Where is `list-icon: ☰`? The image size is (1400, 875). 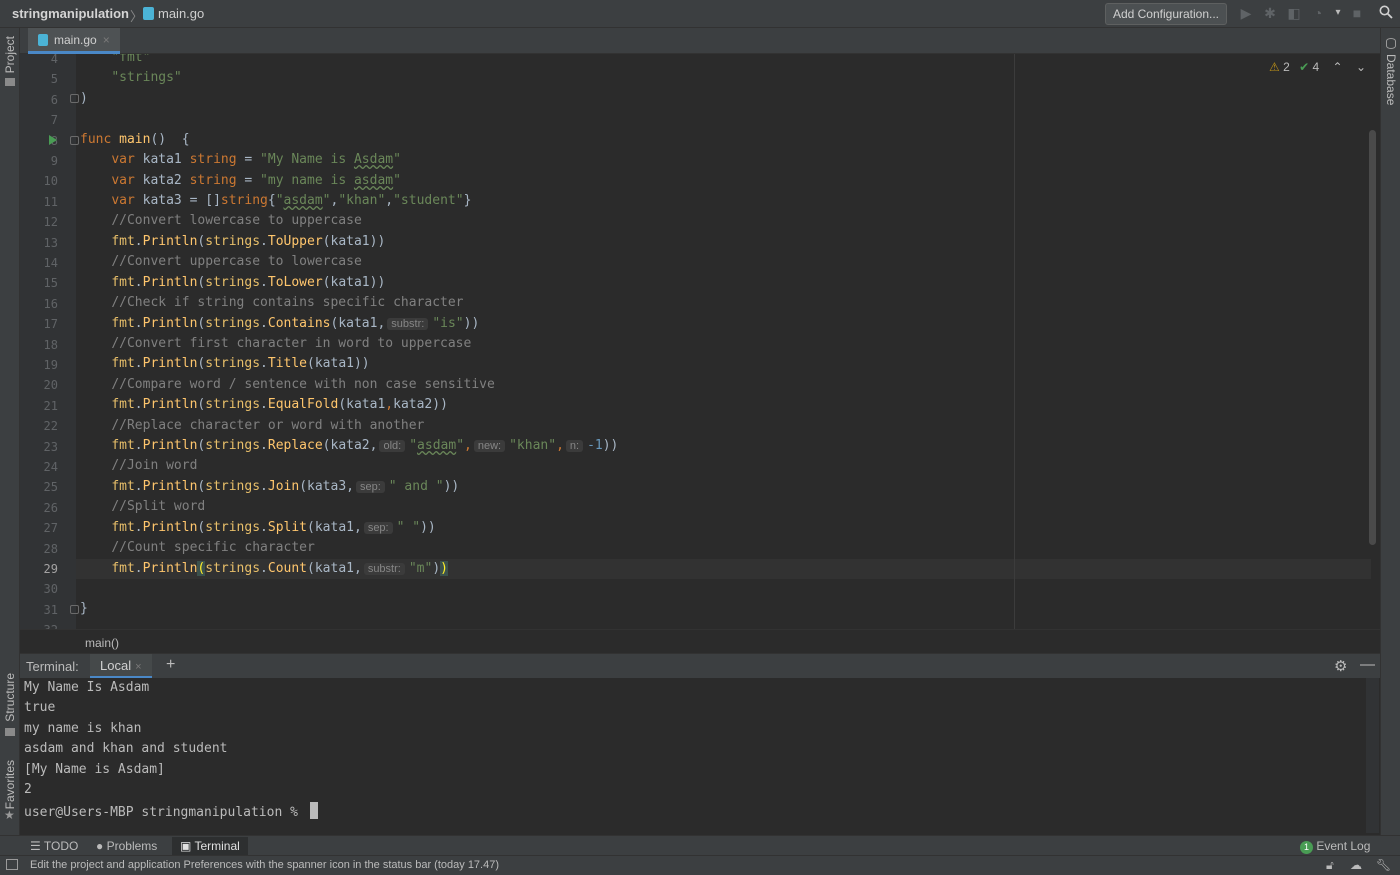
list-icon: ☰ is located at coordinates (35, 846).